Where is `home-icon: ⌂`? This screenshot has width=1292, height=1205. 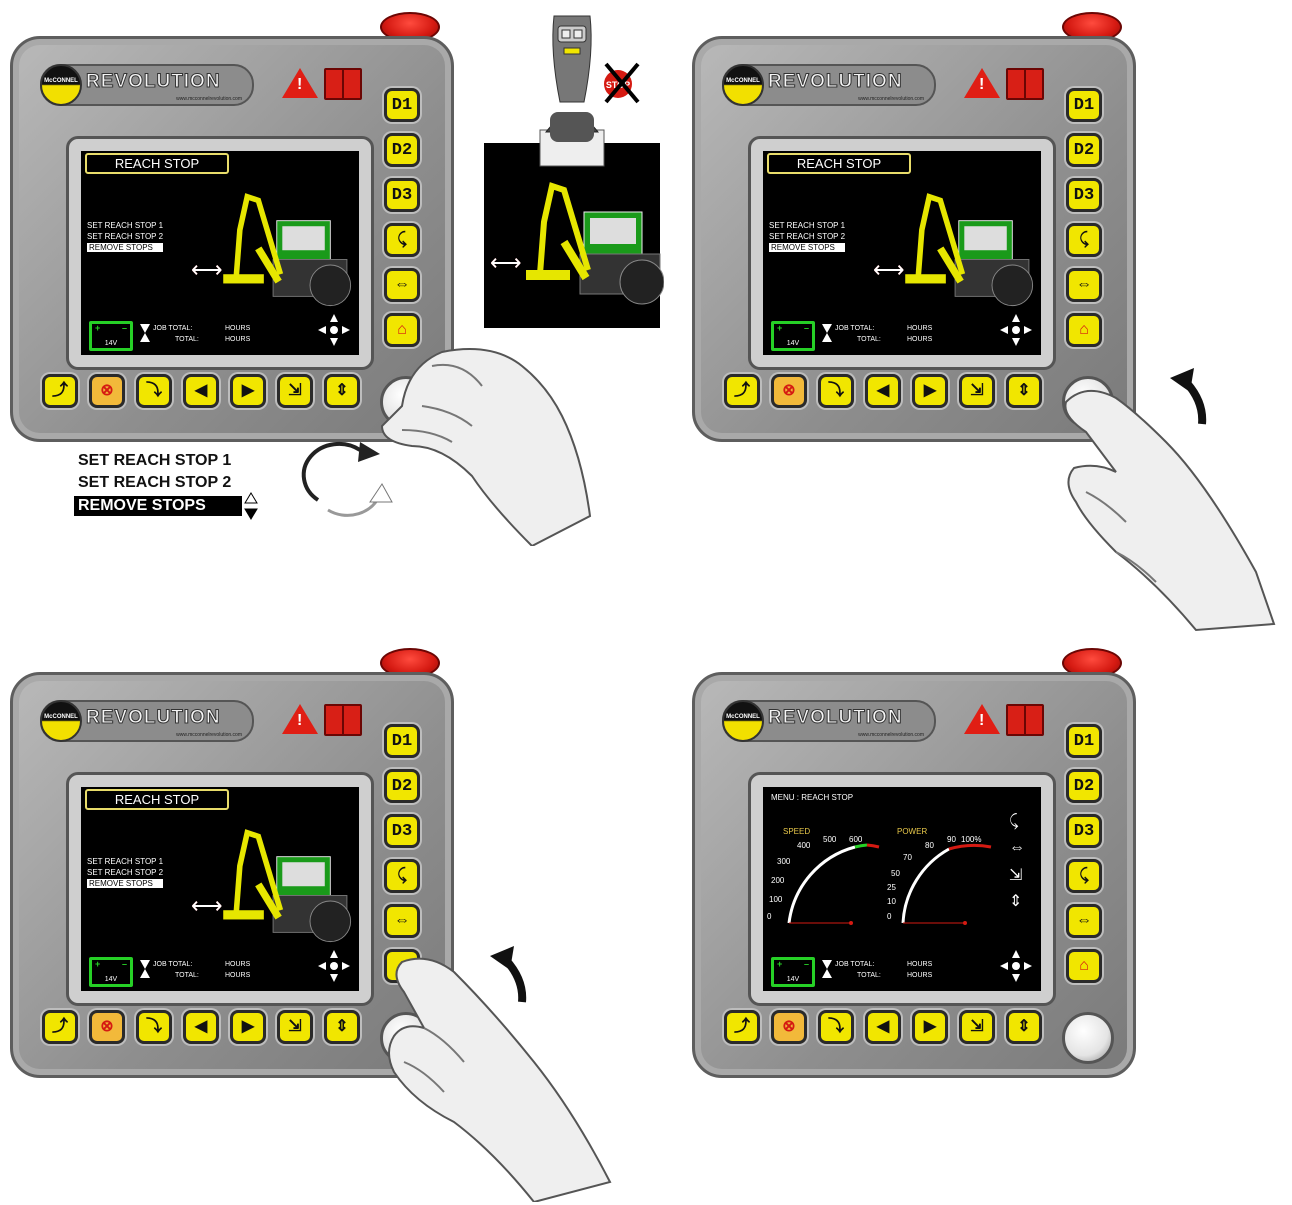 home-icon: ⌂ is located at coordinates (402, 329).